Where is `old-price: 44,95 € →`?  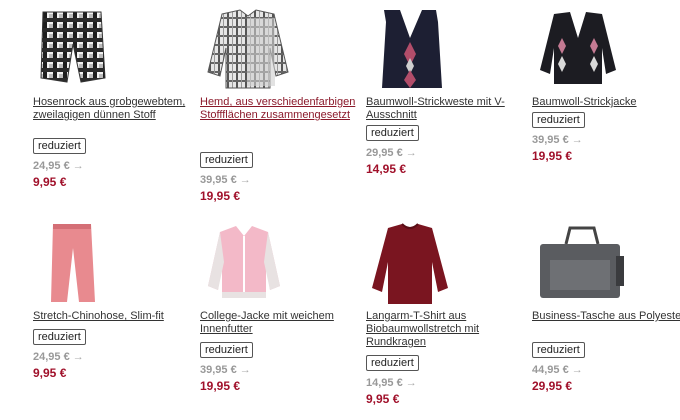 old-price: 44,95 € → is located at coordinates (557, 370).